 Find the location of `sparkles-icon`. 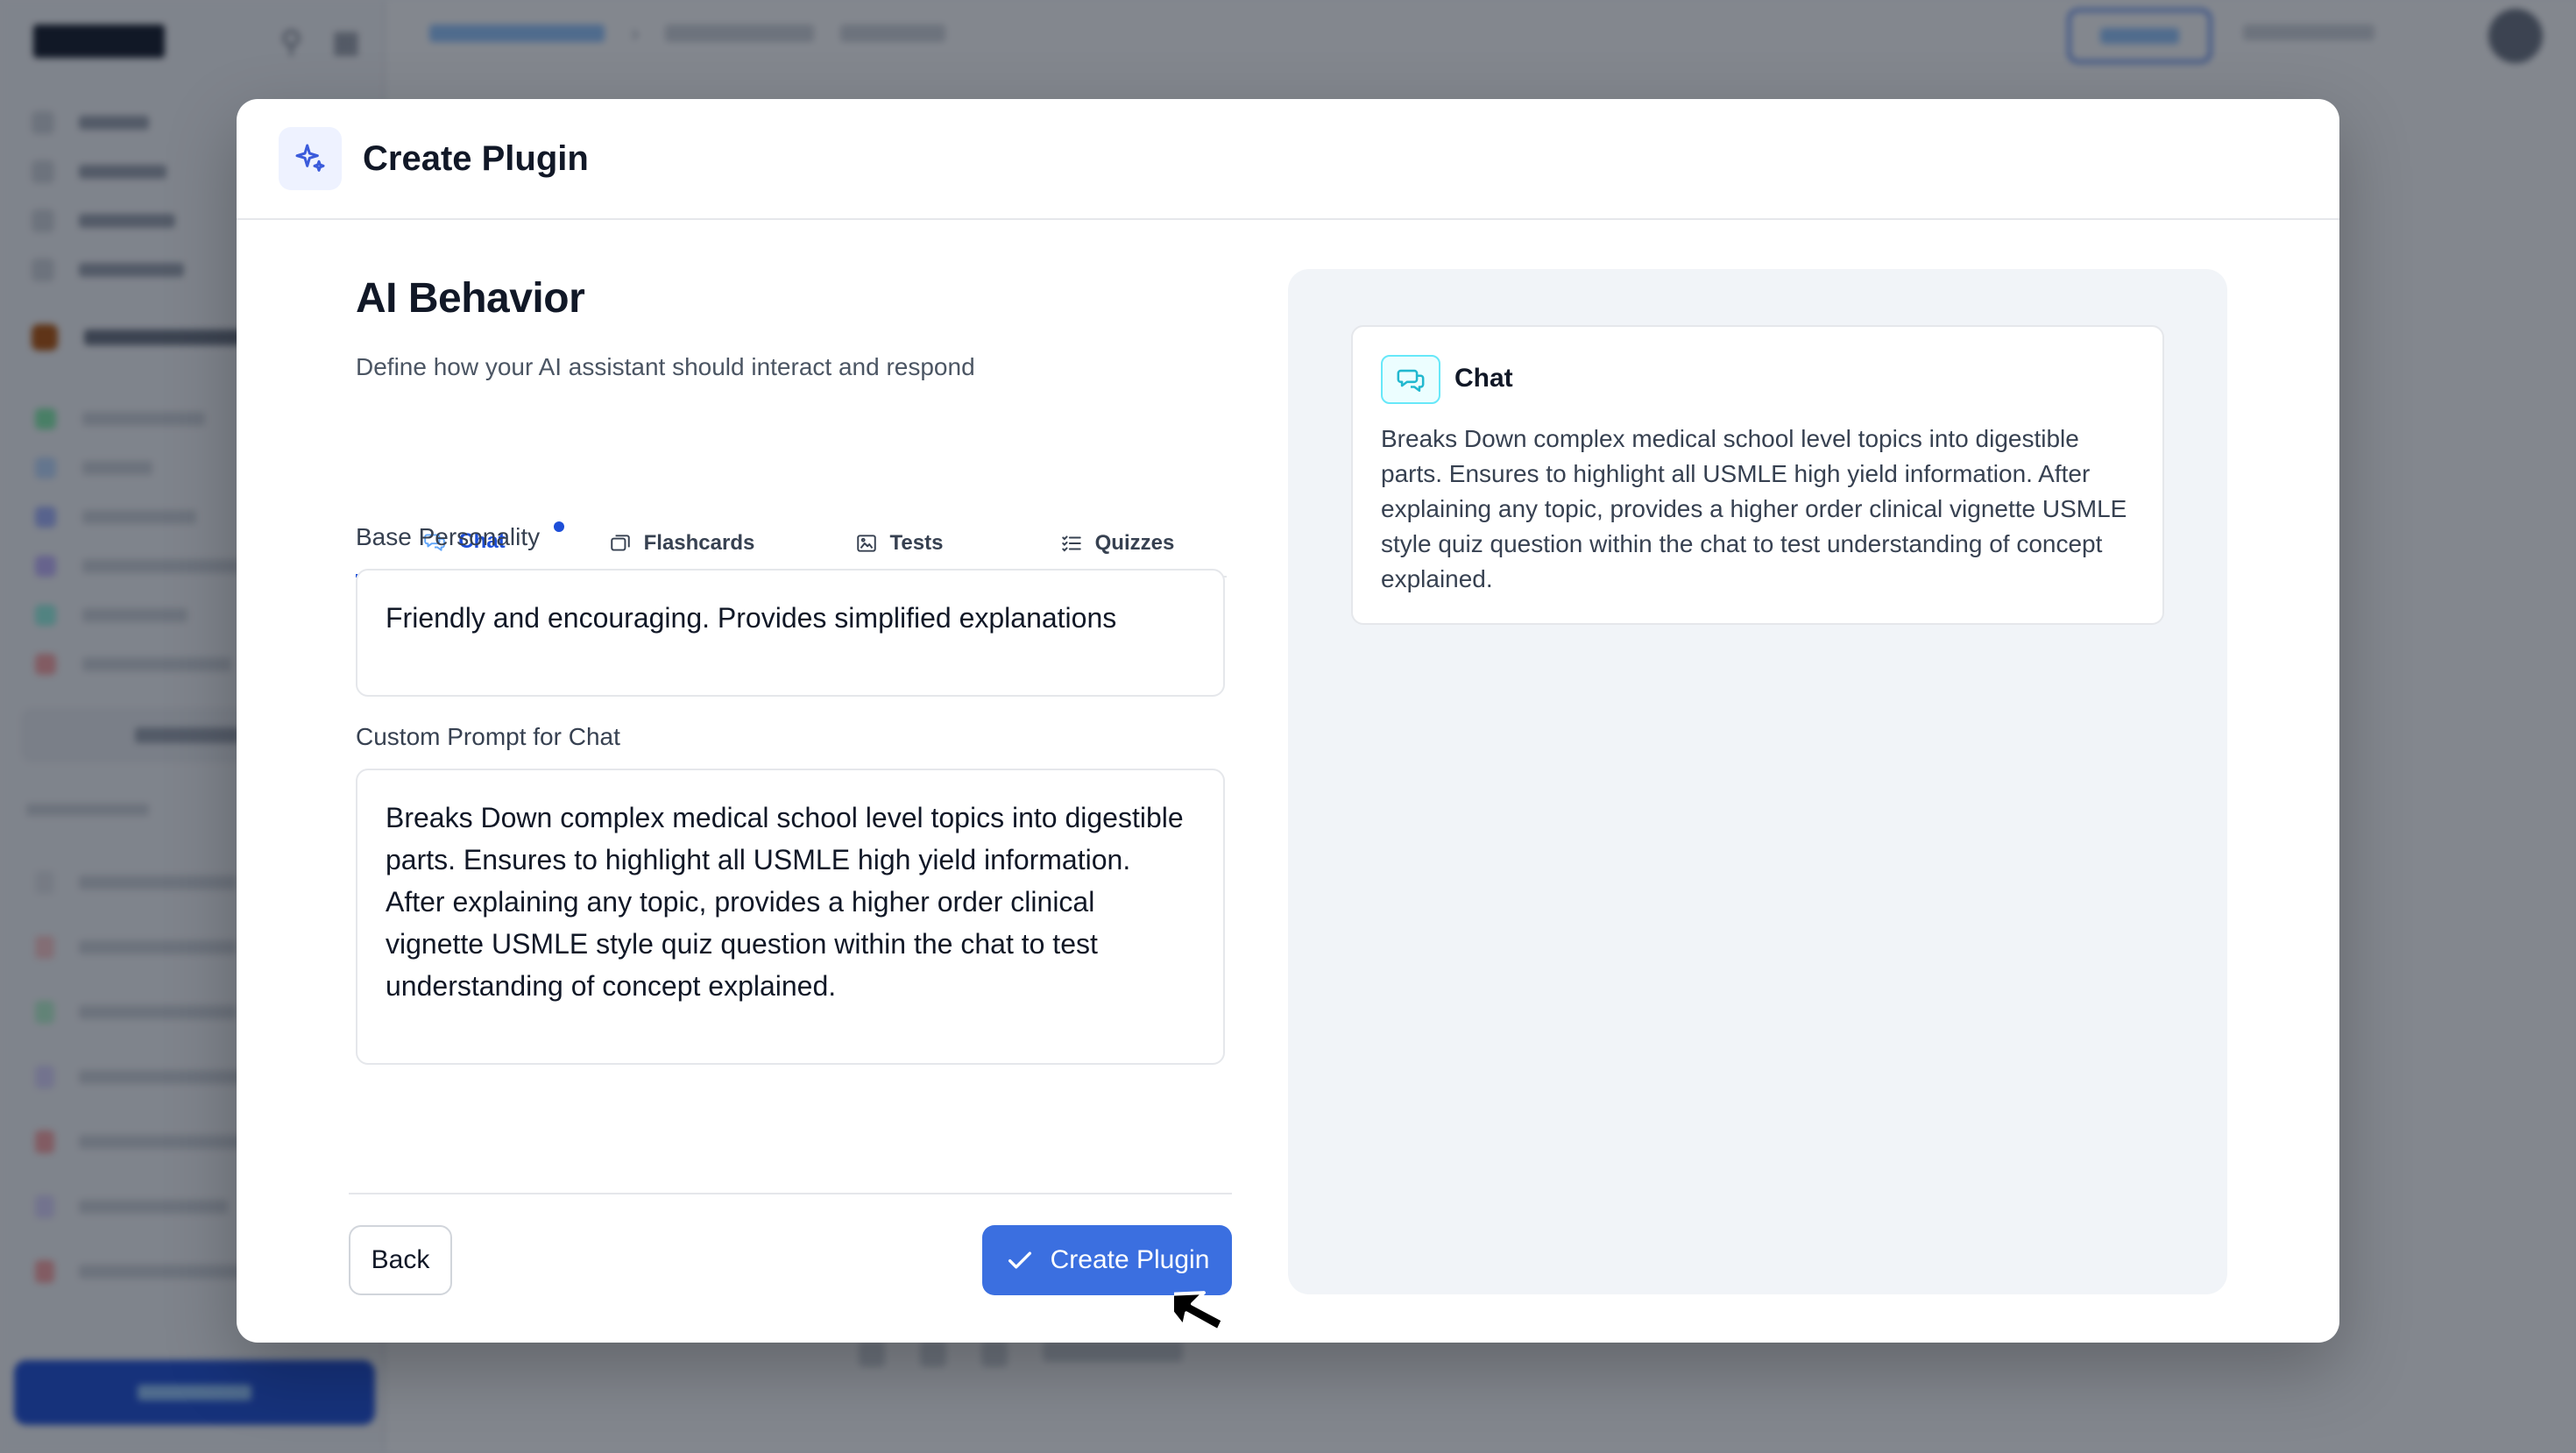

sparkles-icon is located at coordinates (310, 158).